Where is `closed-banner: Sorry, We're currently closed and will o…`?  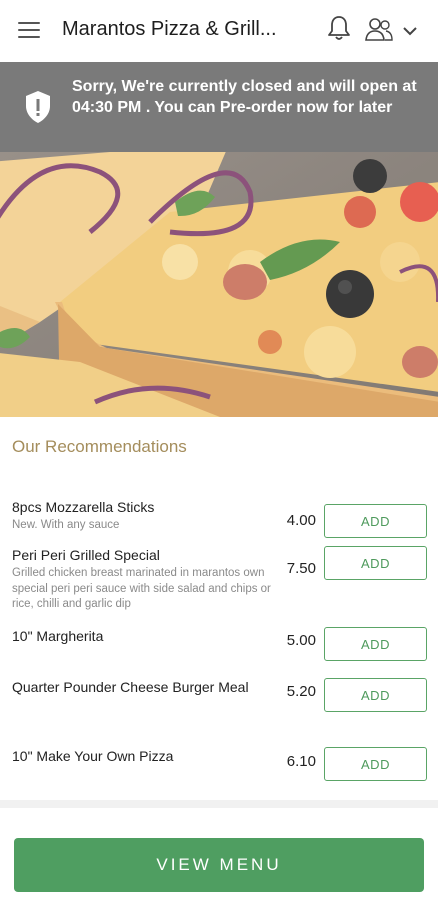
closed-banner: Sorry, We're currently closed and will o… is located at coordinates (219, 107).